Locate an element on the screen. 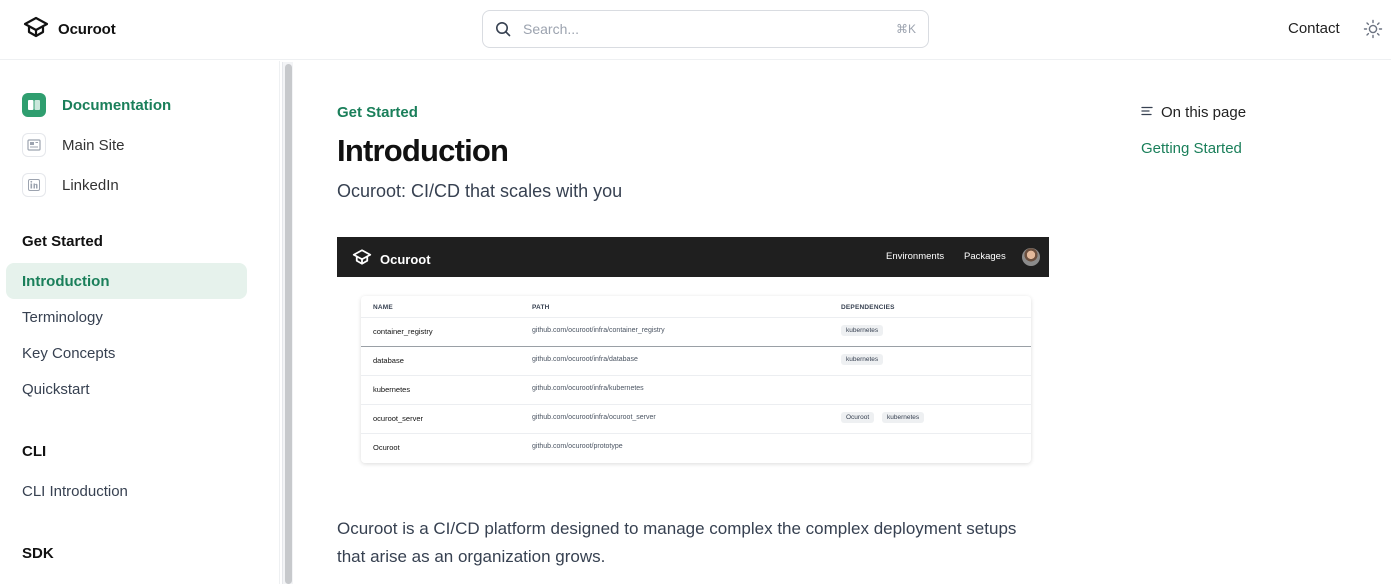 This screenshot has width=1391, height=584. row-path: github.com/ocuroot/prototype is located at coordinates (577, 446).